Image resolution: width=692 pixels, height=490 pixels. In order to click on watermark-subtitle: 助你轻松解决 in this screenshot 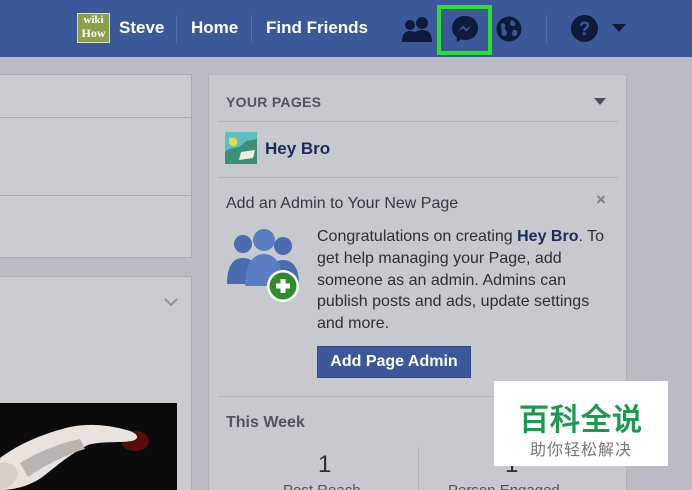, I will do `click(580, 449)`.